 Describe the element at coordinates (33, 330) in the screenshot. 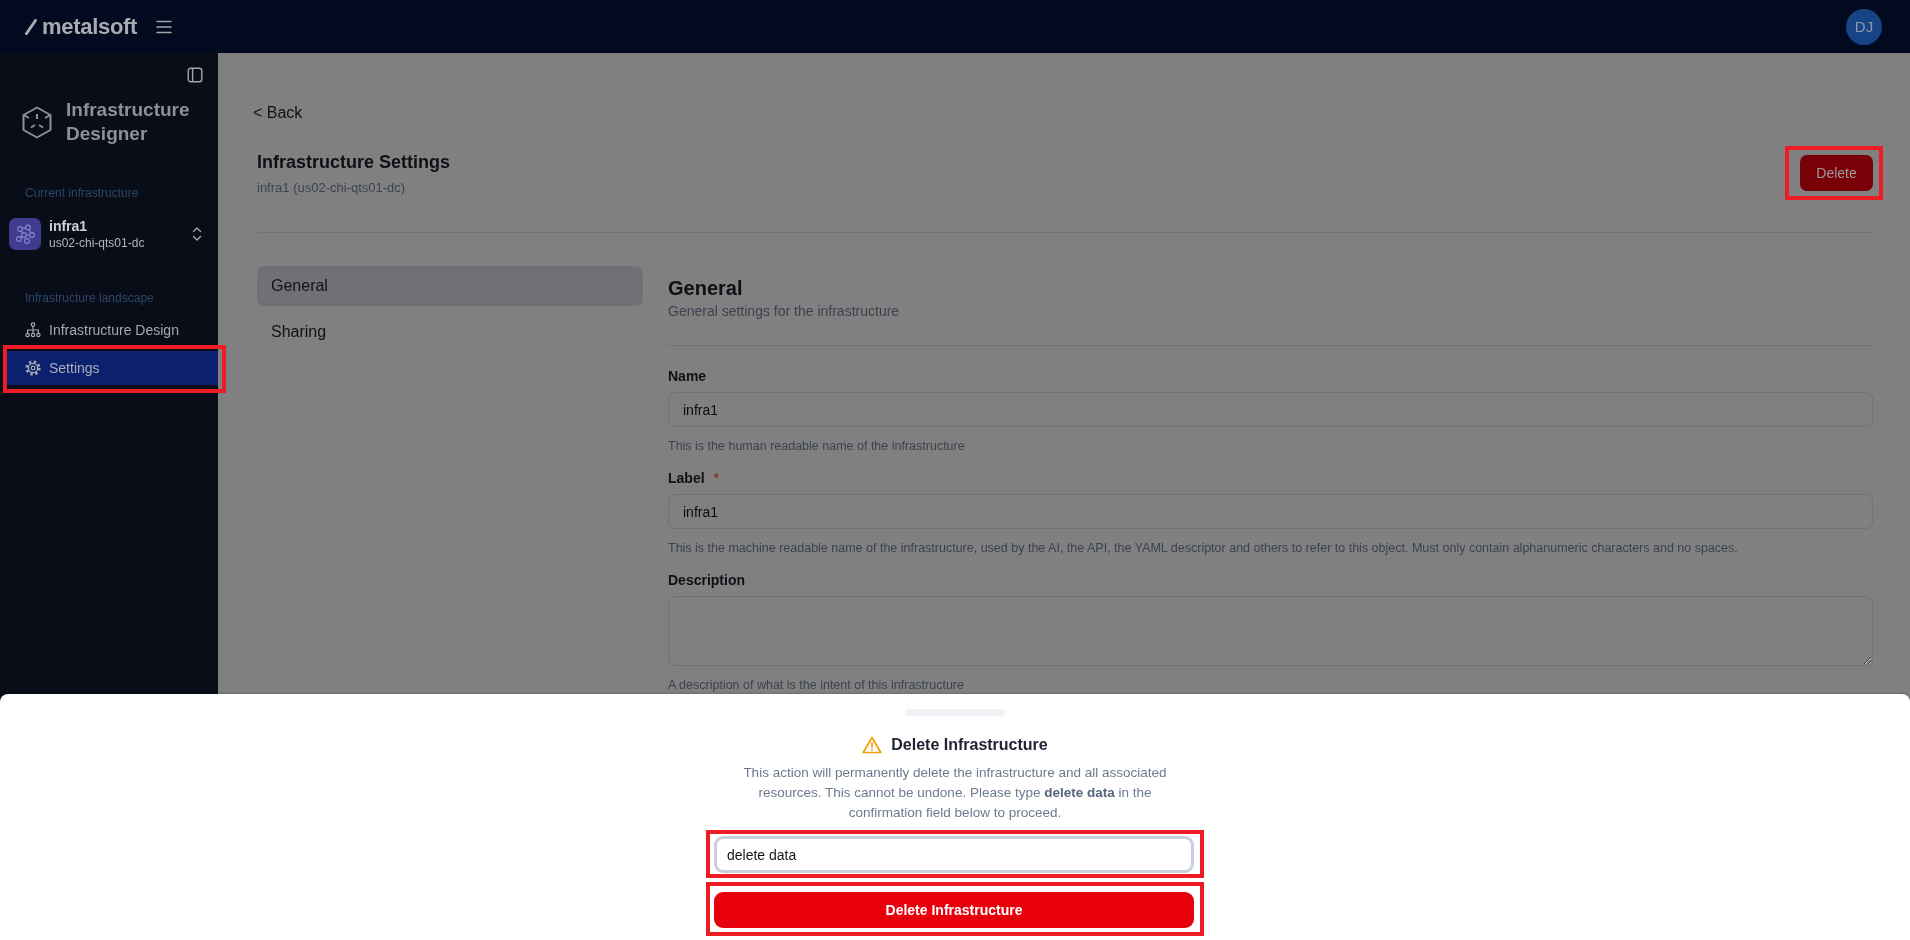

I see `hierarchy-icon` at that location.